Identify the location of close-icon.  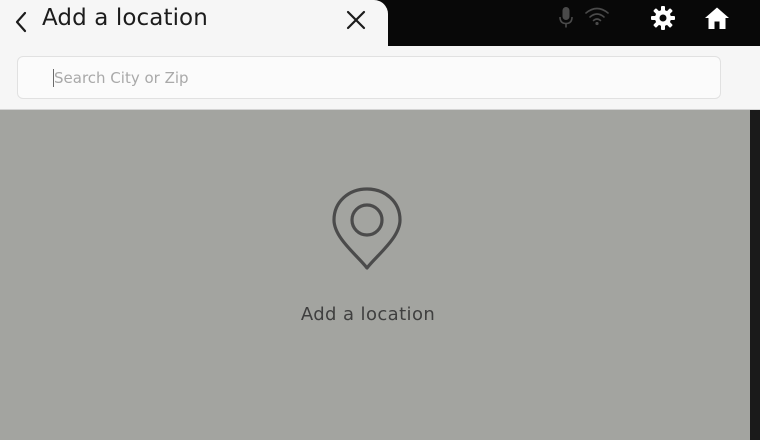
(356, 20).